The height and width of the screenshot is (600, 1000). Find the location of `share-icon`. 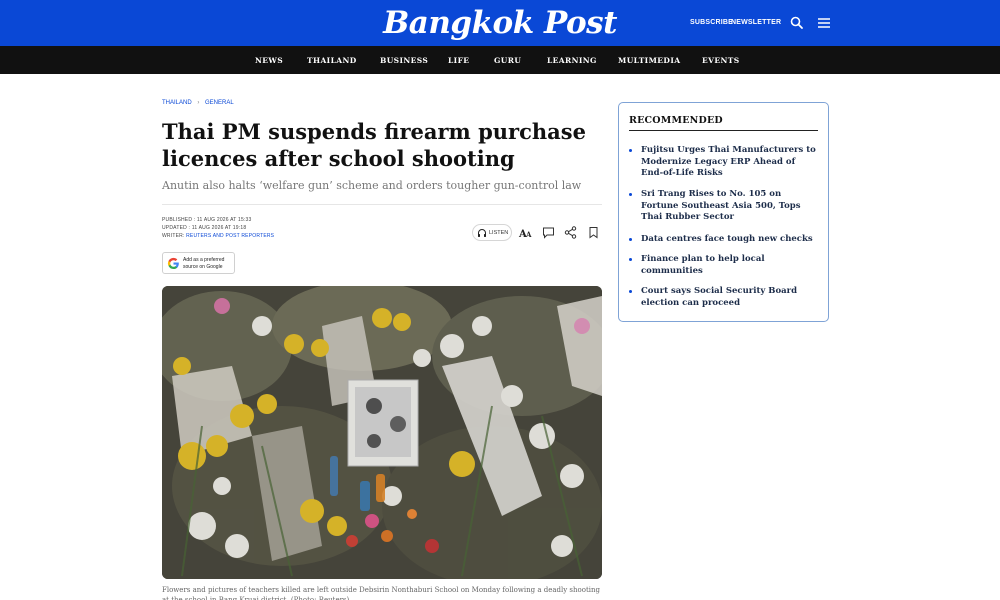

share-icon is located at coordinates (570, 232).